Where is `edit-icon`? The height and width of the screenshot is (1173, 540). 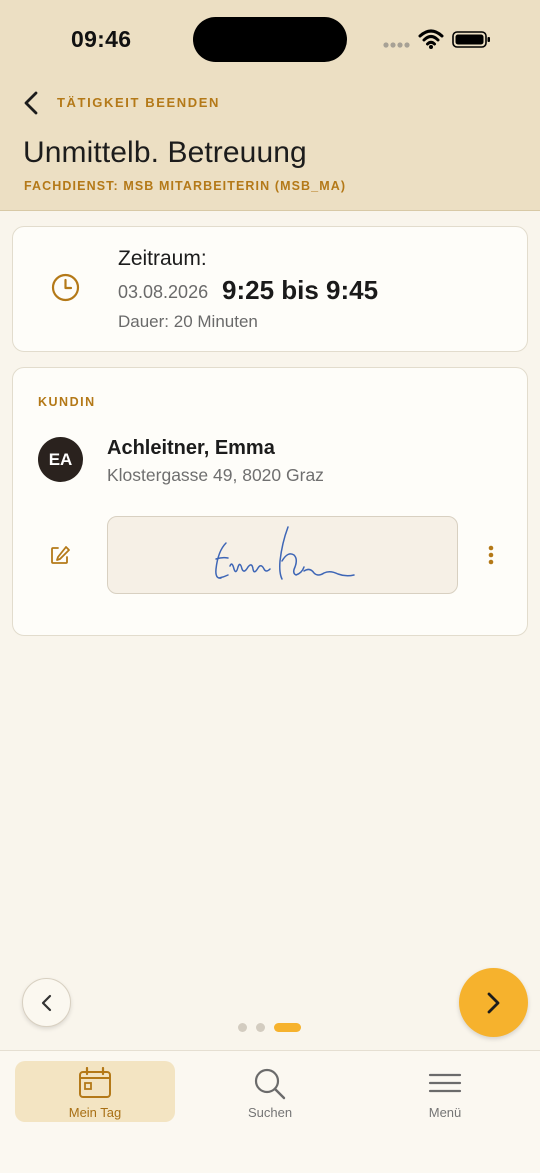
edit-icon is located at coordinates (60, 555).